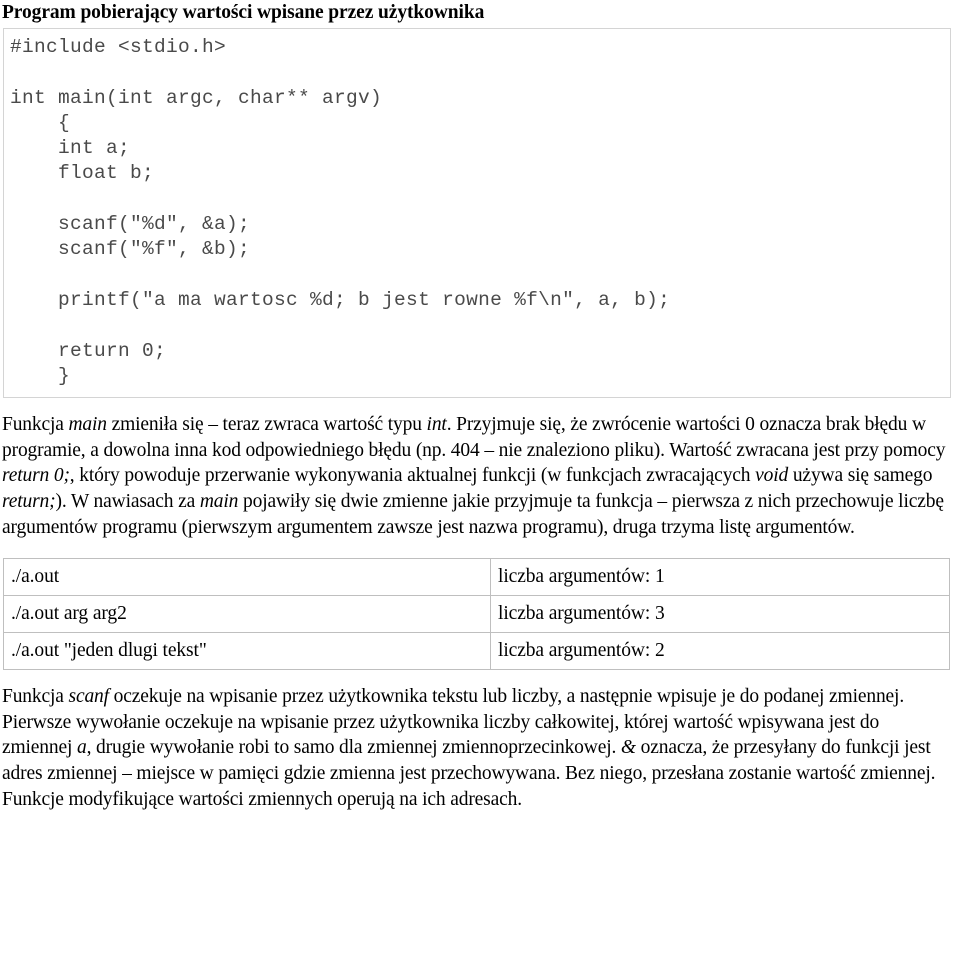 Image resolution: width=960 pixels, height=965 pixels. I want to click on text-segment: zmieniła się – teraz zwraca wartość typu, so click(266, 425).